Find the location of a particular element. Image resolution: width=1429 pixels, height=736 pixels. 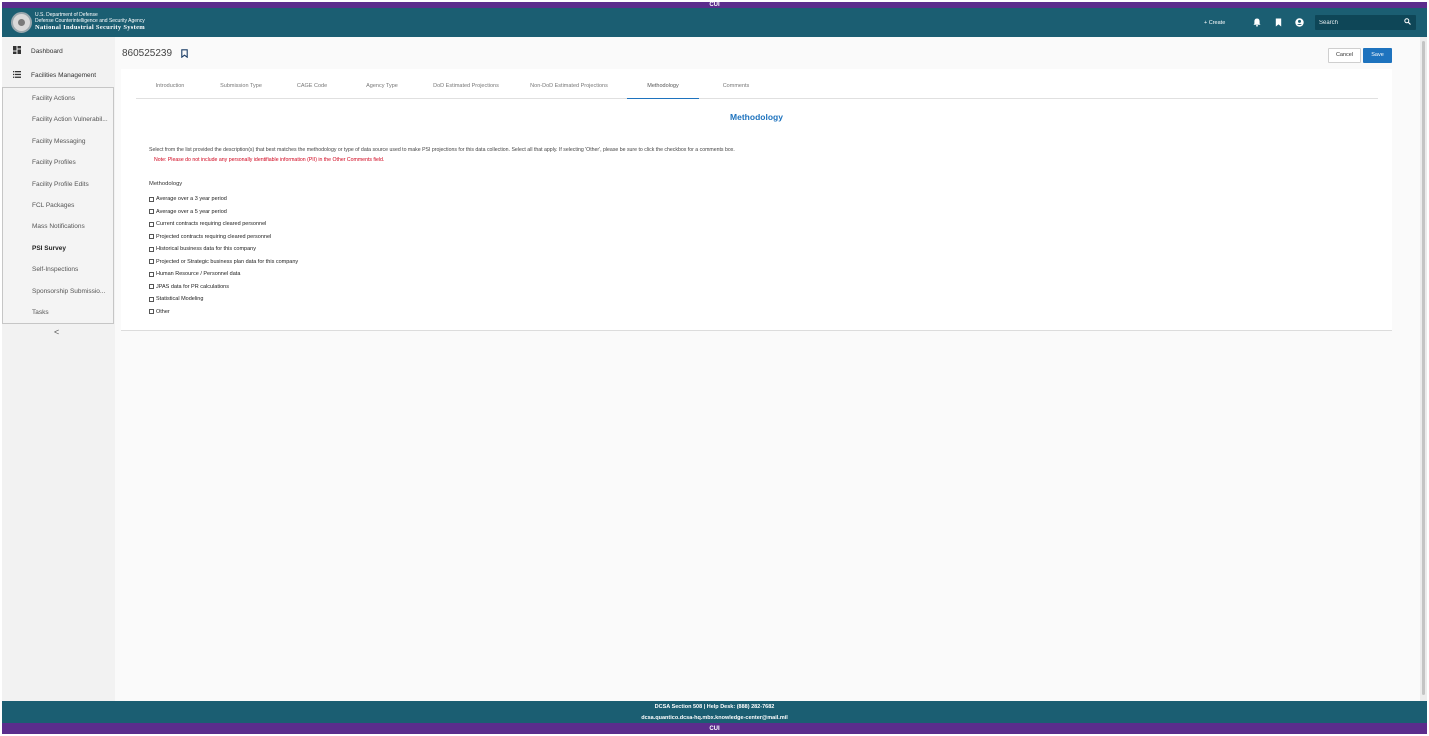

tab-dod-estimated-projections: DoD Estimated Projections is located at coordinates (466, 86).